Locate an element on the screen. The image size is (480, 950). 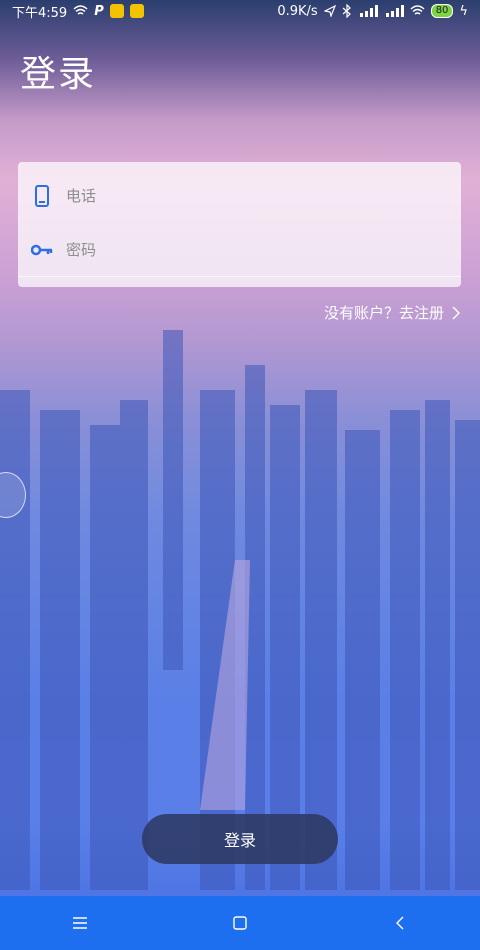
chevron-right-icon is located at coordinates (456, 312).